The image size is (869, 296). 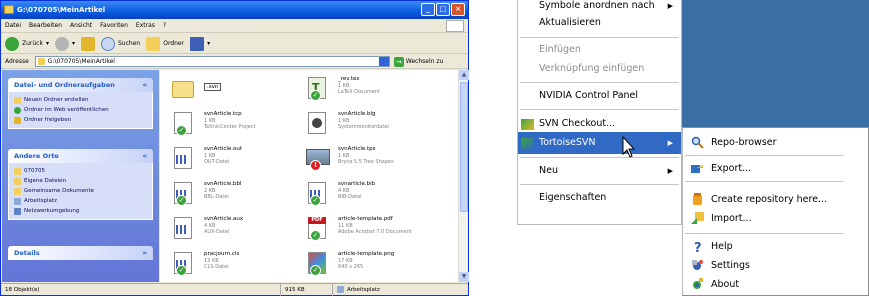 What do you see at coordinates (13, 25) in the screenshot?
I see `menu-datei: Datei` at bounding box center [13, 25].